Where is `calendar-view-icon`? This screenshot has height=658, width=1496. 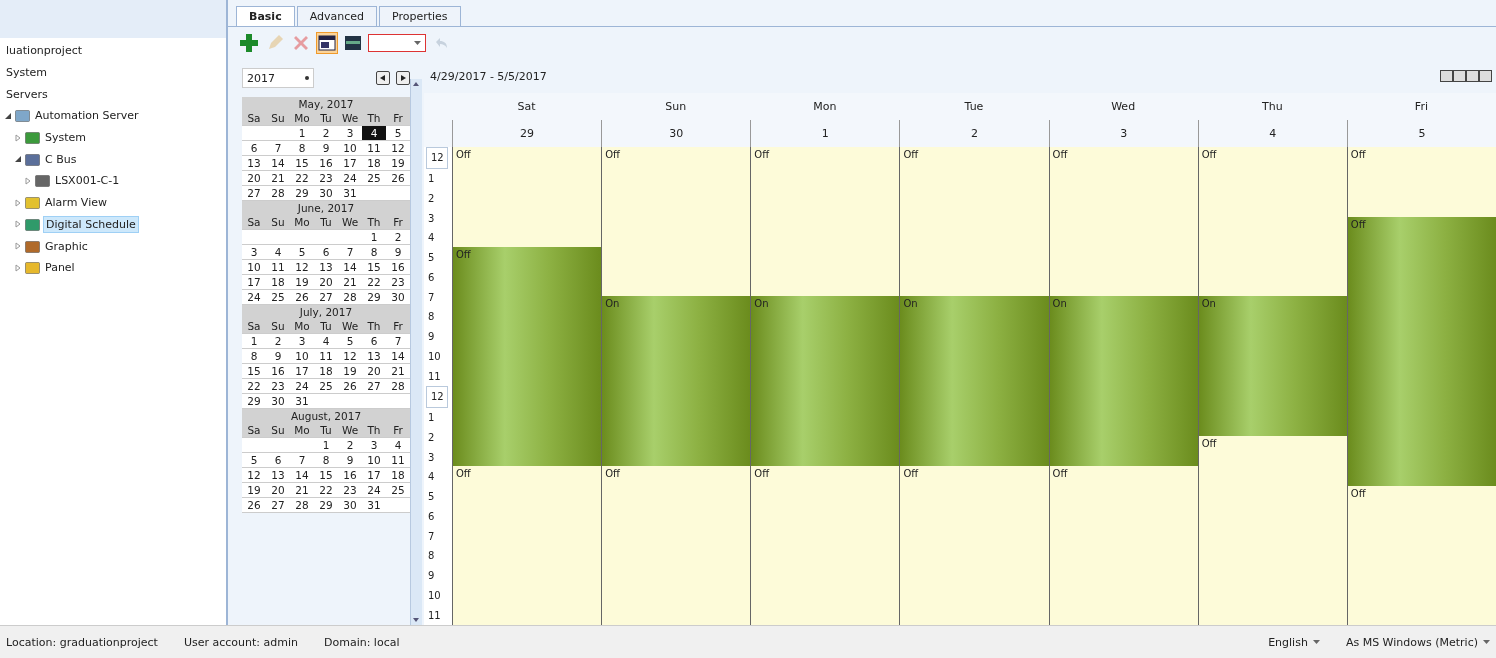
calendar-view-icon is located at coordinates (327, 43).